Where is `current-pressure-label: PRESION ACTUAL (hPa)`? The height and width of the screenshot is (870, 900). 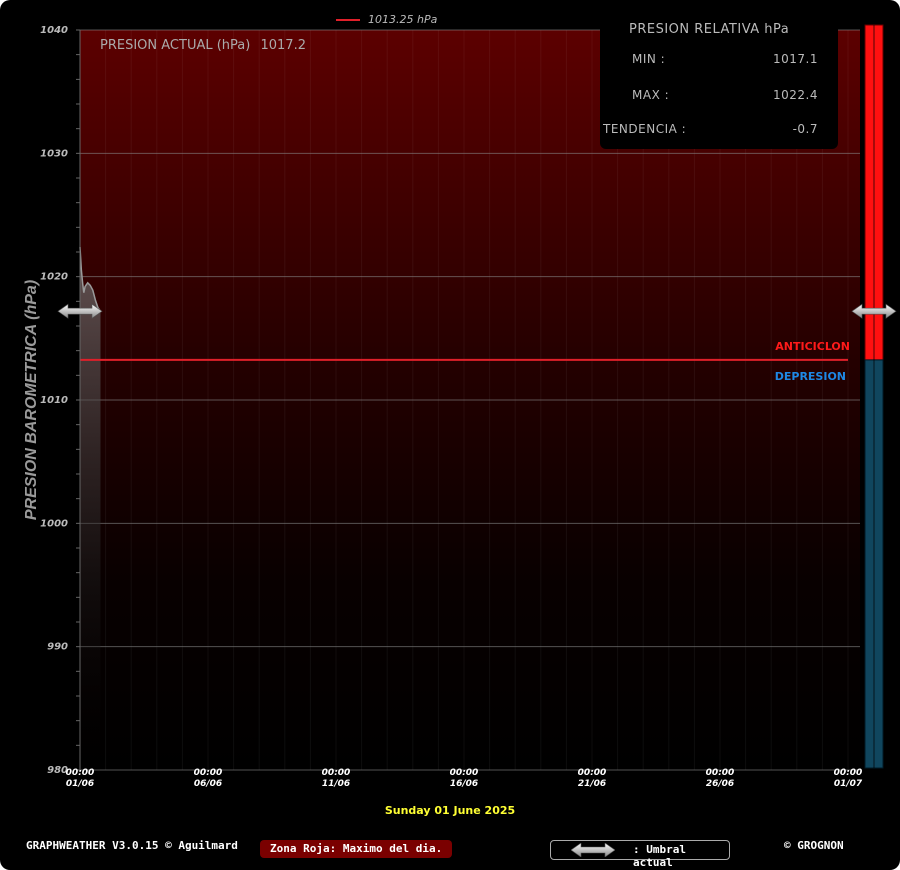
current-pressure-label: PRESION ACTUAL (hPa) is located at coordinates (175, 45).